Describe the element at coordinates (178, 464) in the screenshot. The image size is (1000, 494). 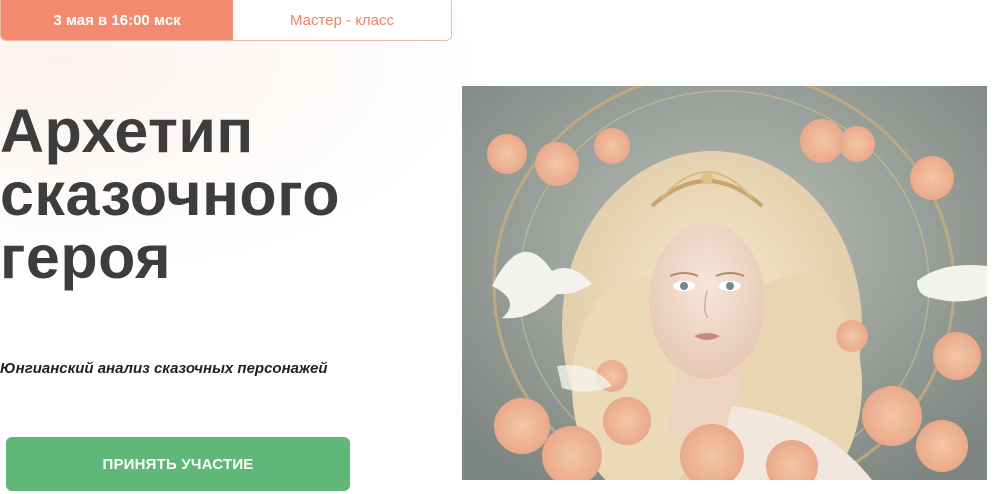
I see `participate-button: ПРИНЯТЬ УЧАСТИЕ` at that location.